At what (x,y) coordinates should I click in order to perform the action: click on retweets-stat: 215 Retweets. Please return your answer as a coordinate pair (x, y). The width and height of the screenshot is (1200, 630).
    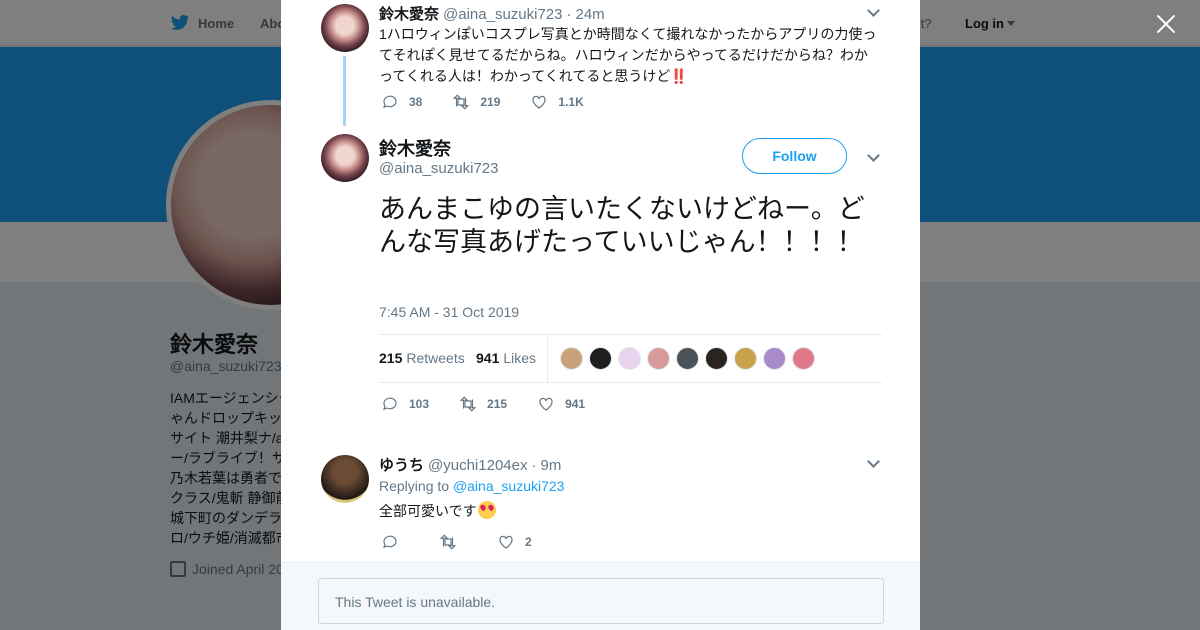
    Looking at the image, I should click on (422, 358).